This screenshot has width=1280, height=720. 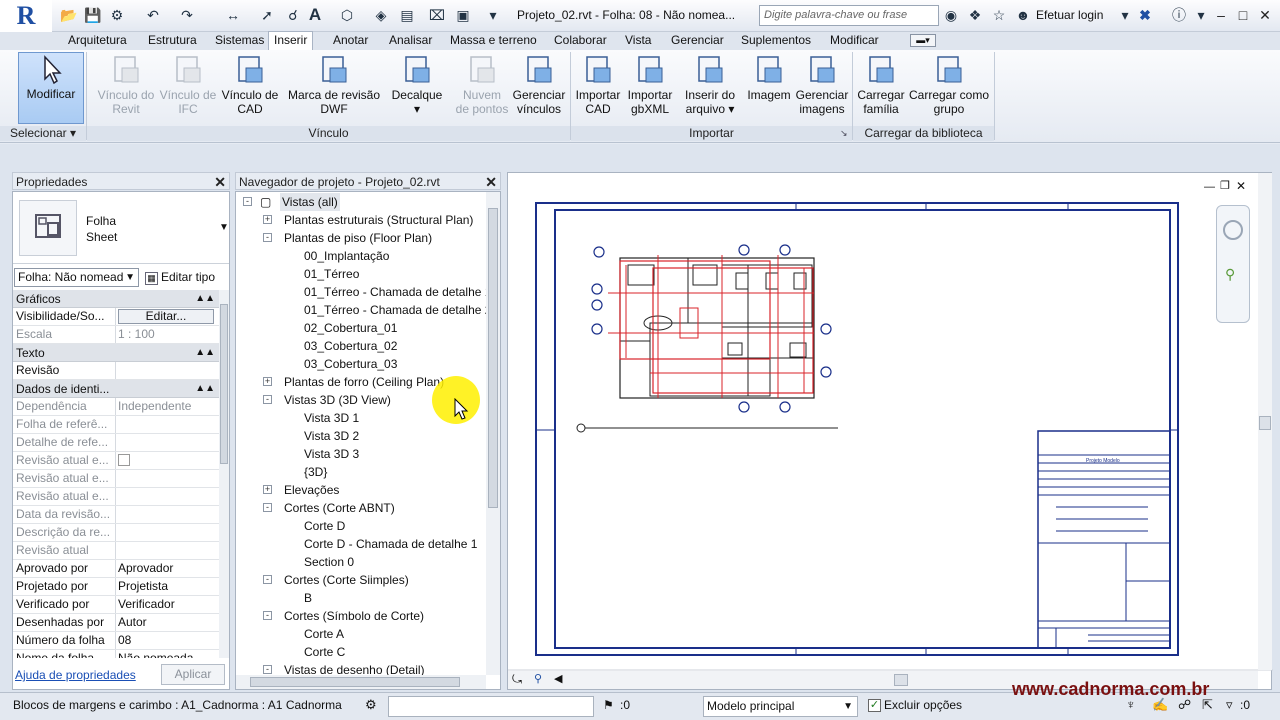 I want to click on ribbon-button-load-family: Carregar família, so click(x=881, y=89).